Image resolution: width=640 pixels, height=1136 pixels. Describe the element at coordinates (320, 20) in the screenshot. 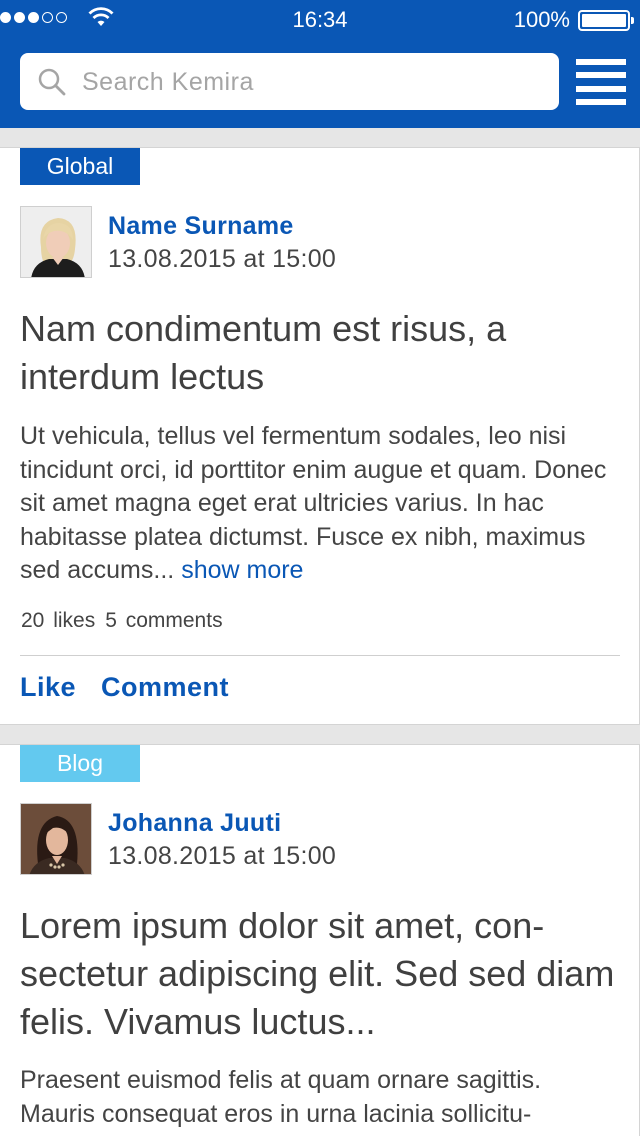

I see `status-bar: 16:34 100%` at that location.